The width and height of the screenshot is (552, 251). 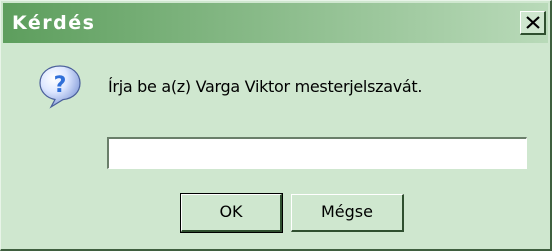 I want to click on dialog-title: Kérdés, so click(x=54, y=23).